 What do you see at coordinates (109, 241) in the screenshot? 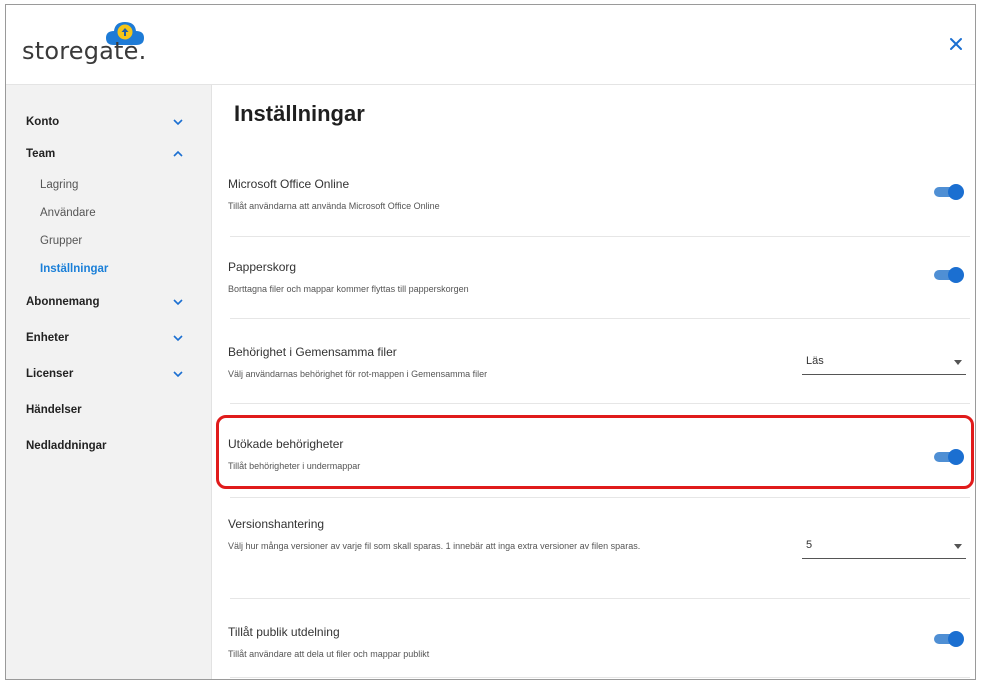
I see `sidebar-item-grupper: Grupper` at bounding box center [109, 241].